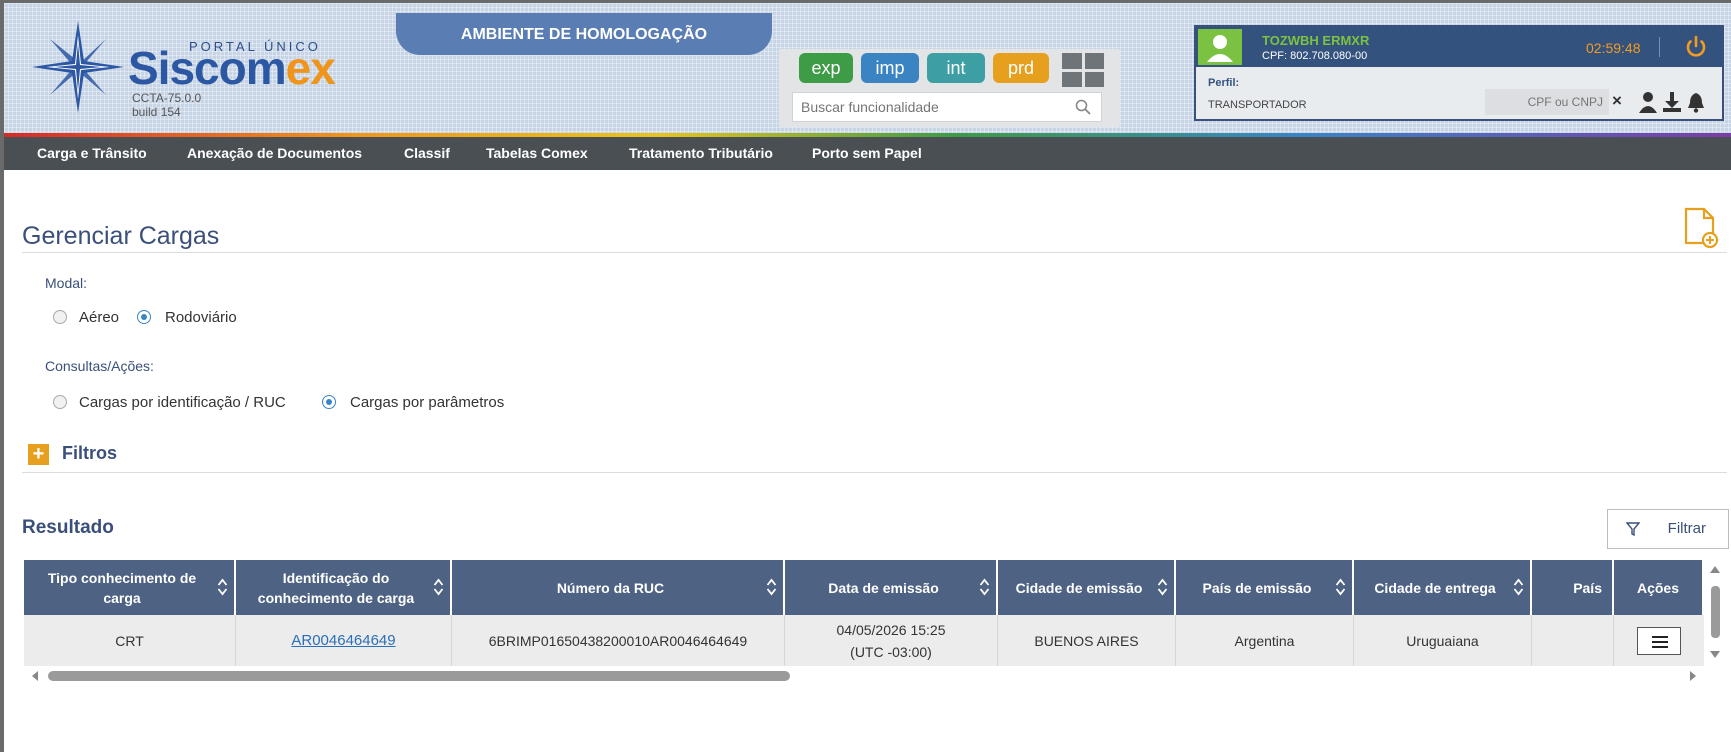 The height and width of the screenshot is (752, 1731). I want to click on filtros-toggle: Filtros, so click(89, 453).